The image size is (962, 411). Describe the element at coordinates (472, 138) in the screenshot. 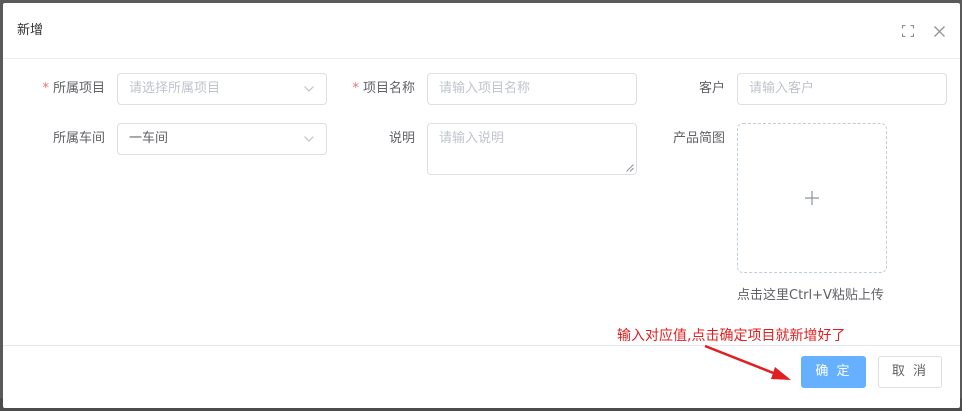

I see `description-placeholder: 请输入说明` at that location.